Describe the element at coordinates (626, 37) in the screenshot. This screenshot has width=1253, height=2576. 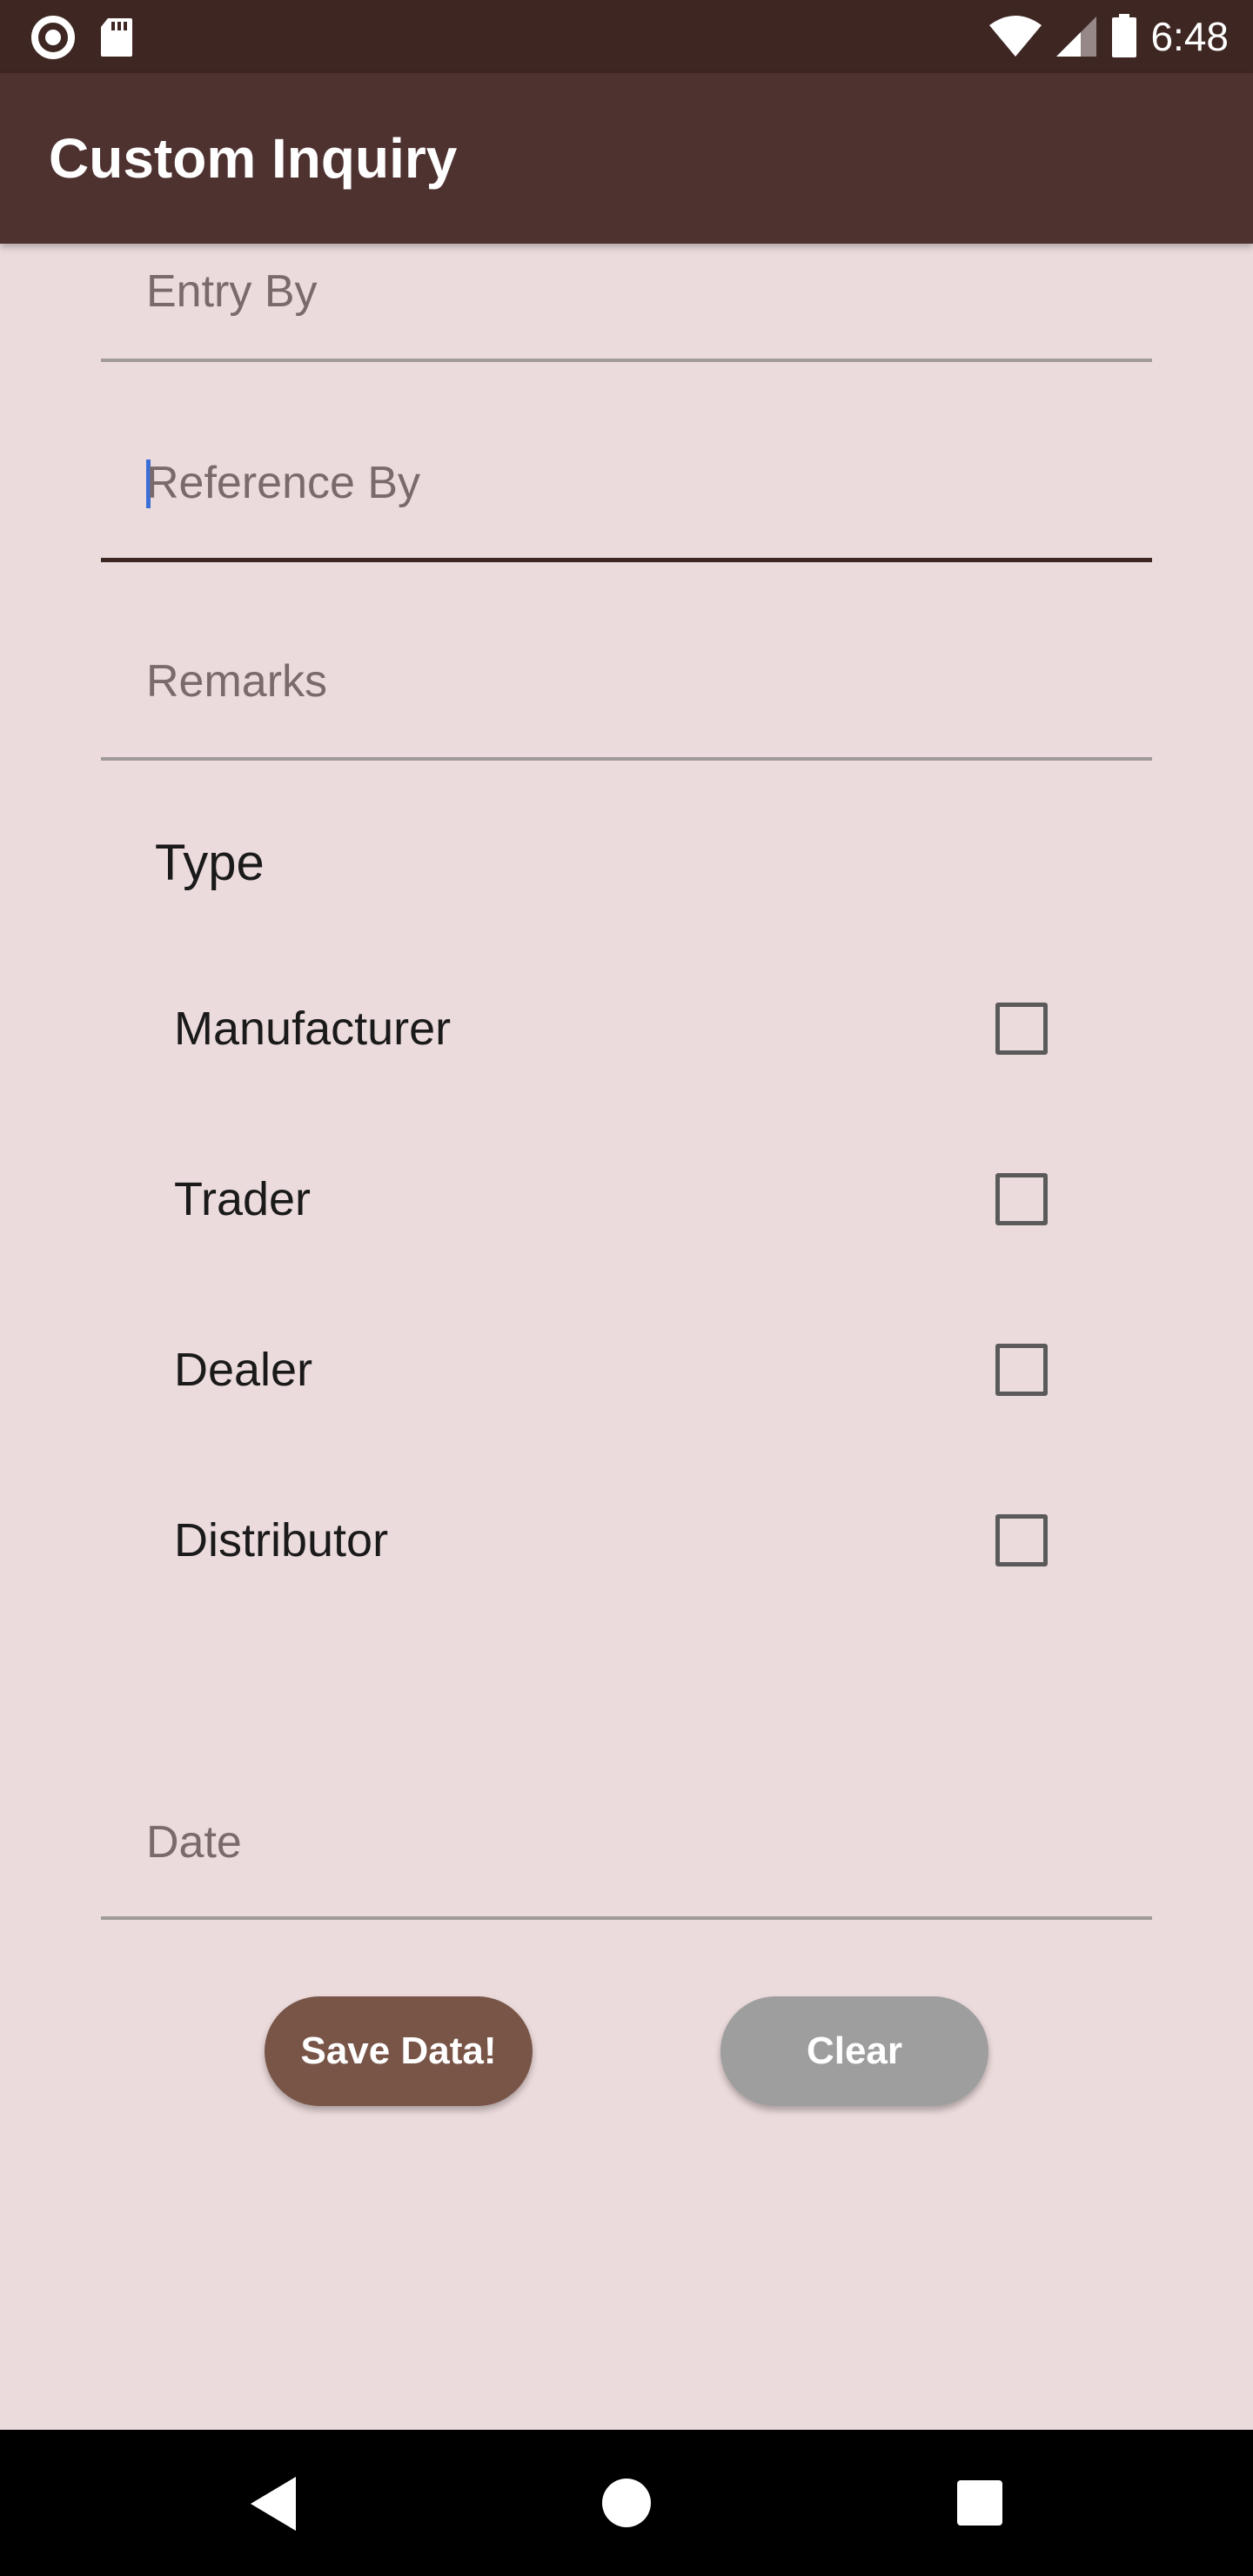
I see `status-bar: 6:48` at that location.